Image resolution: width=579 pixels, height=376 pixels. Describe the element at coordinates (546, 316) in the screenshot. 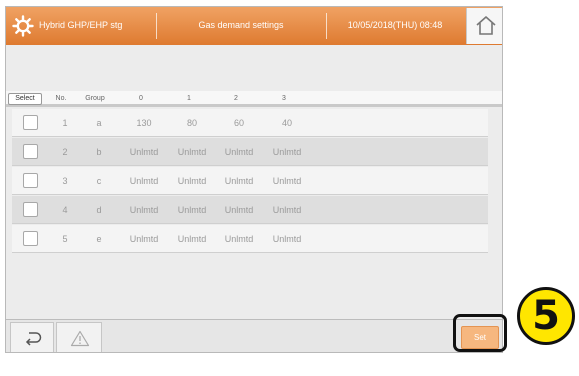

I see `step-number-badge: 5` at that location.